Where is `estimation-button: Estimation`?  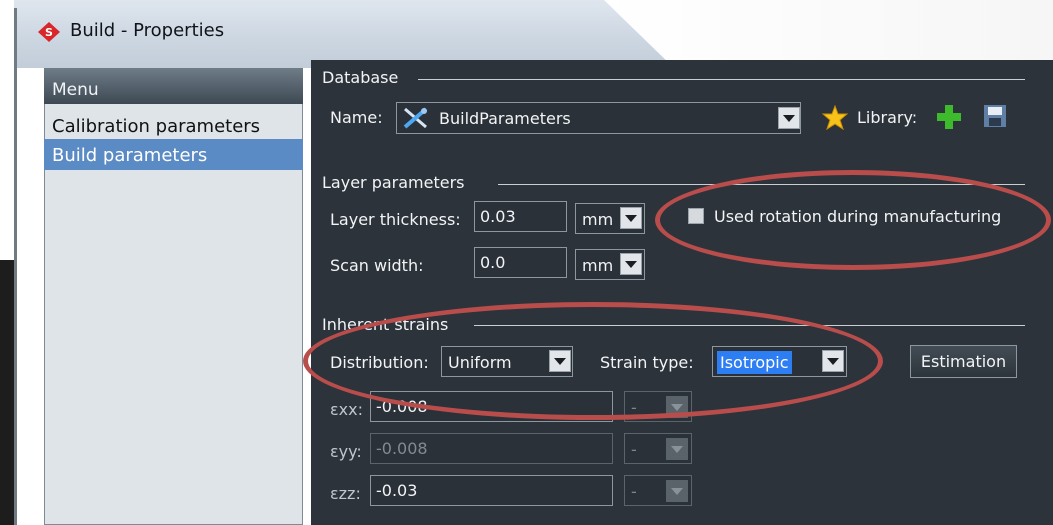 estimation-button: Estimation is located at coordinates (963, 361).